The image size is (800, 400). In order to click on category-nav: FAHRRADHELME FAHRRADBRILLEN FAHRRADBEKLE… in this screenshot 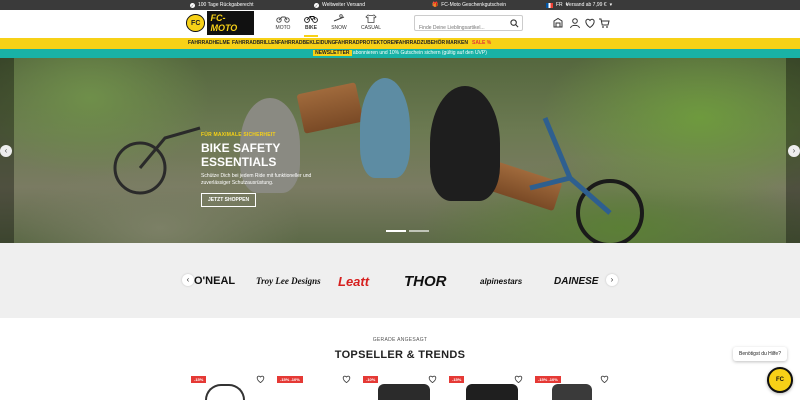, I will do `click(400, 43)`.